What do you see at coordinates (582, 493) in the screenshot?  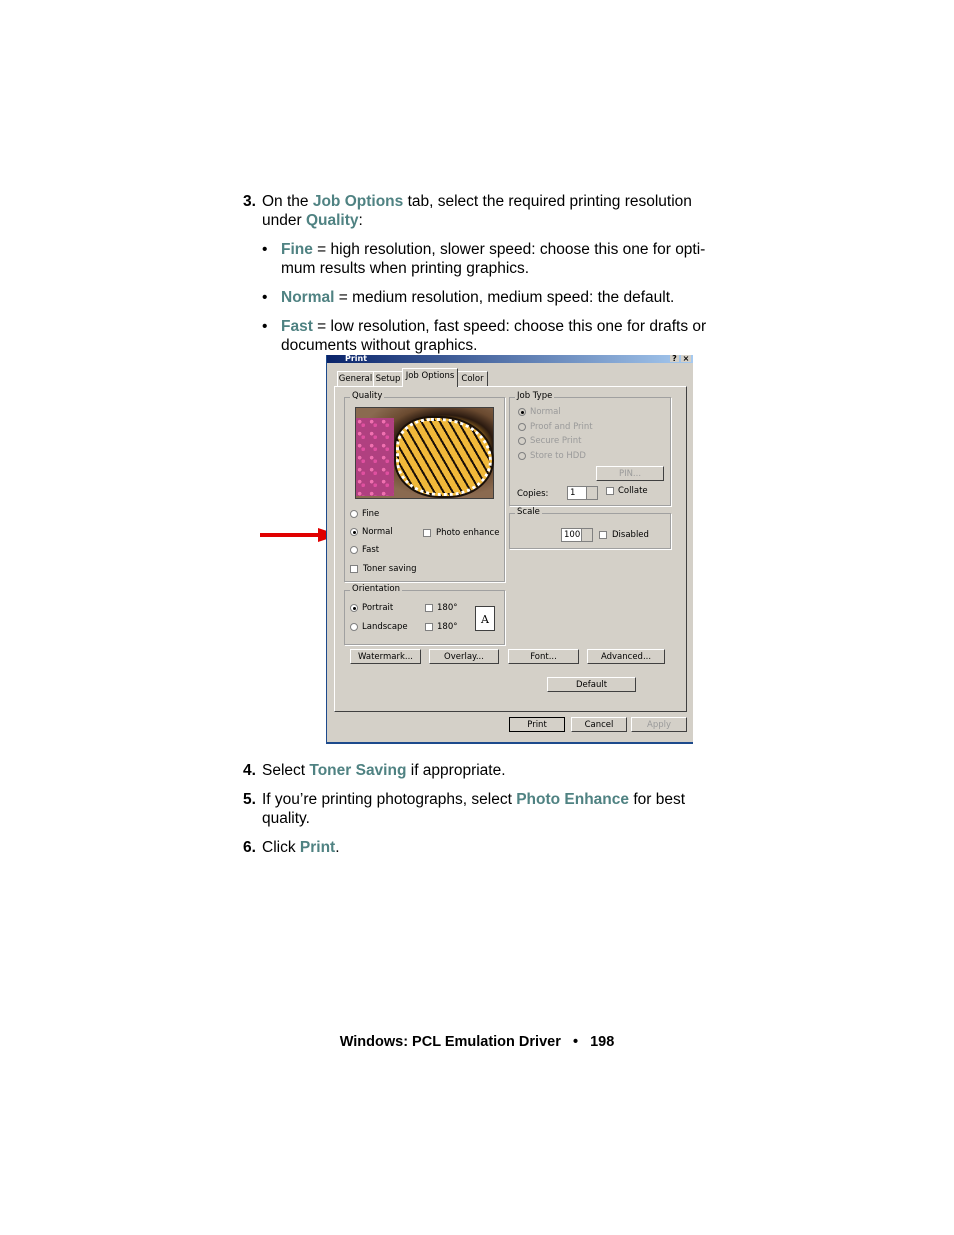 I see `copies-spinbox: 1` at bounding box center [582, 493].